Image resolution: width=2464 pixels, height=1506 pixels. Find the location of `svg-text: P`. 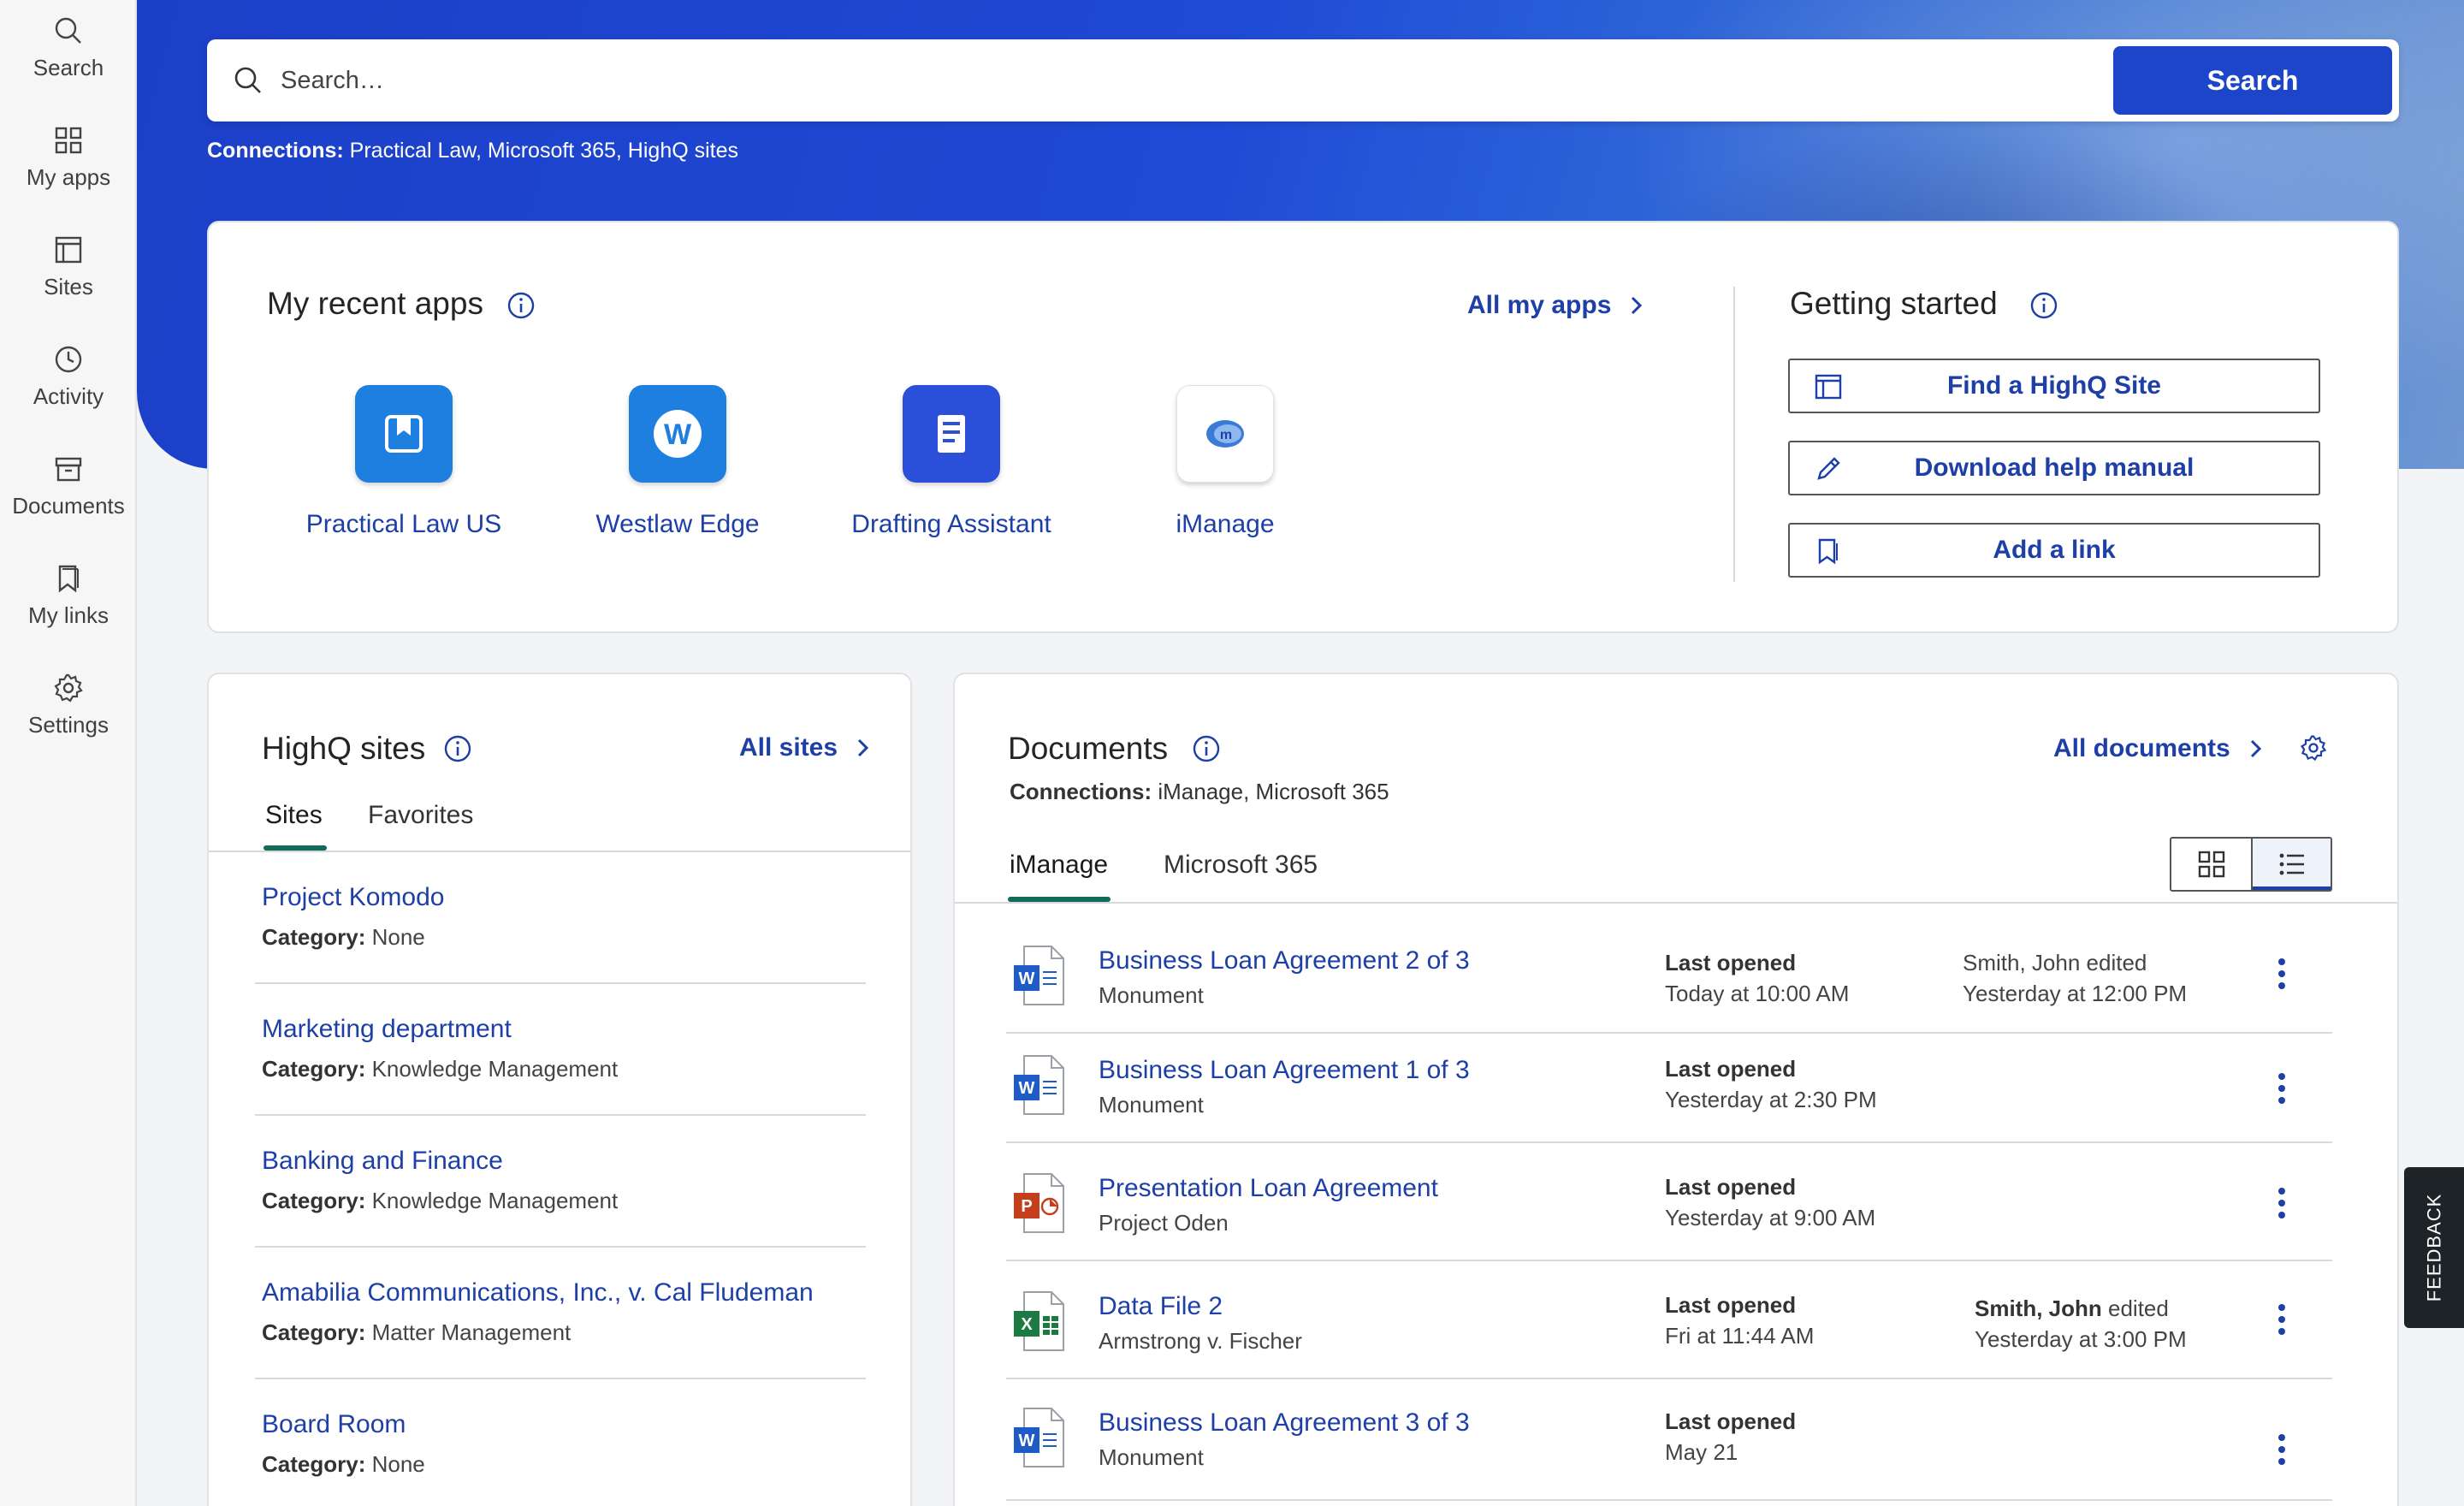

svg-text: P is located at coordinates (1026, 1206).